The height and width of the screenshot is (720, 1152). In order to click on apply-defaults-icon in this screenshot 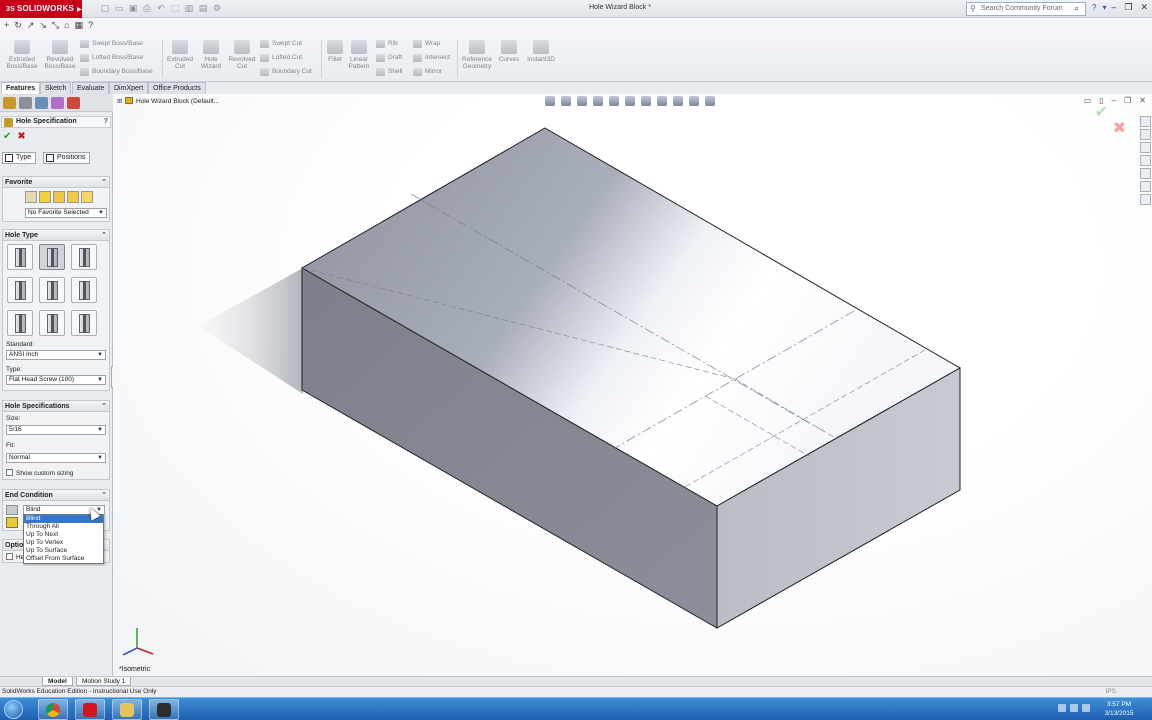, I will do `click(31, 197)`.